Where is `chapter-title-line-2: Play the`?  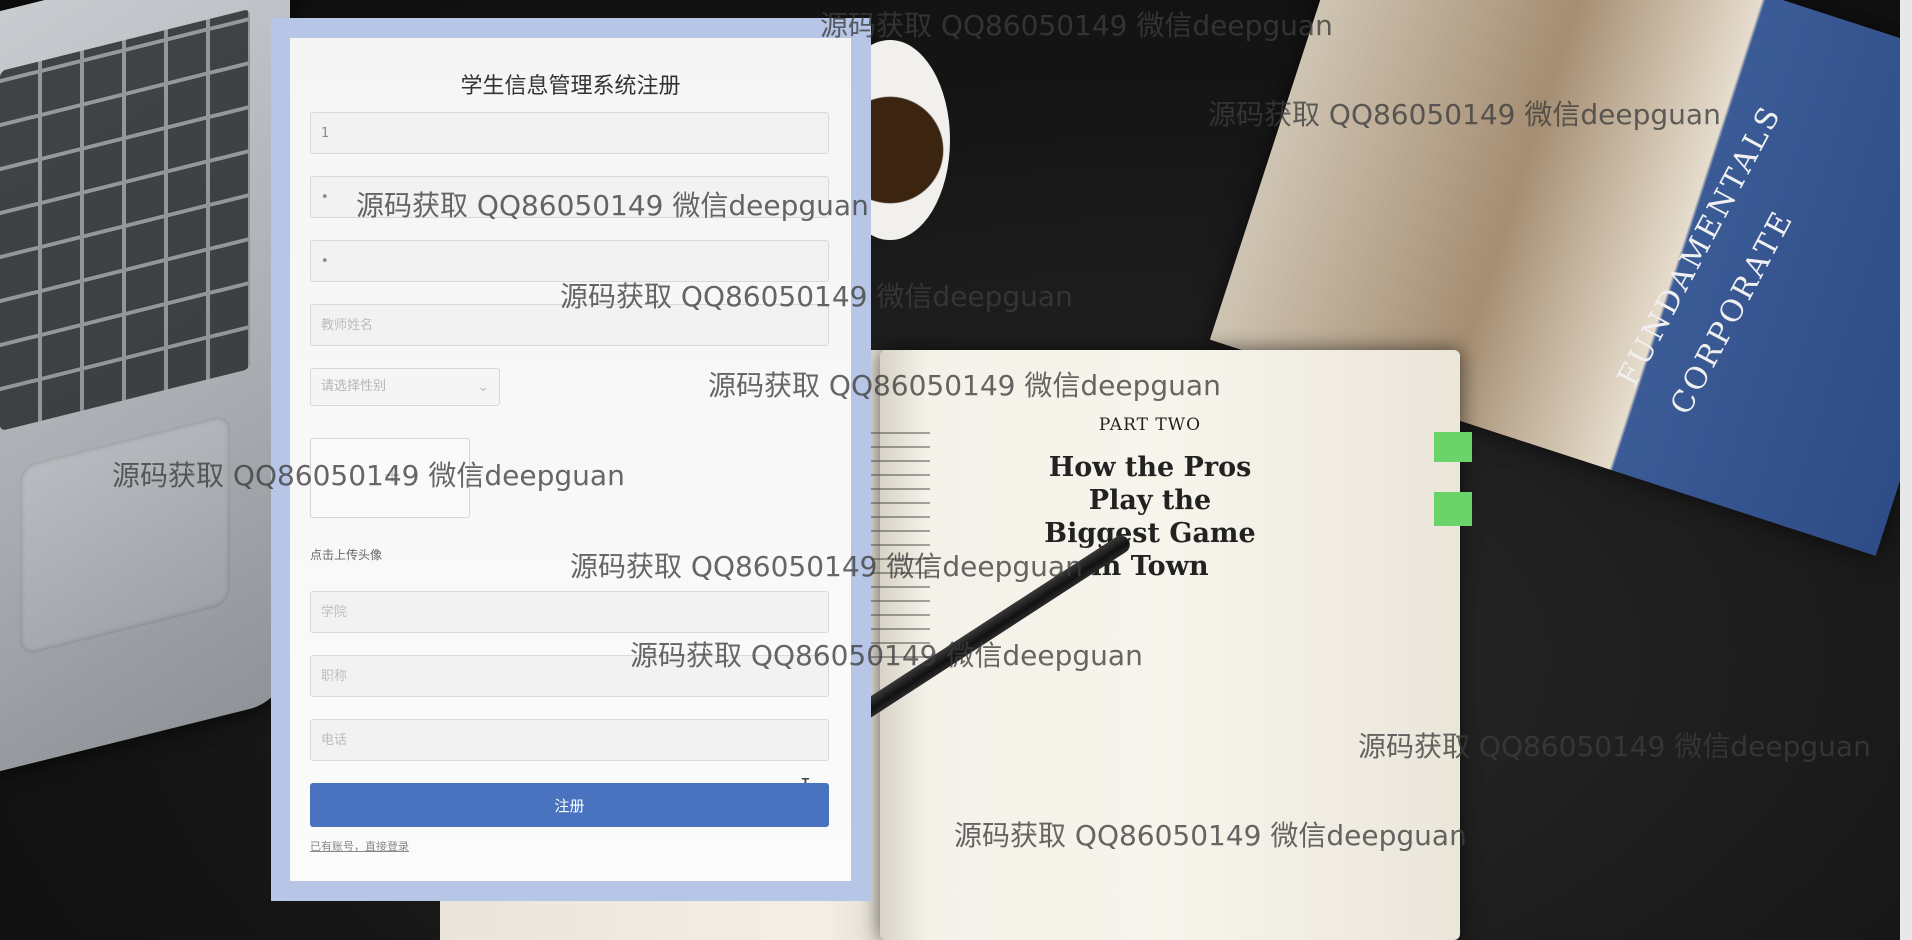
chapter-title-line-2: Play the is located at coordinates (1150, 500).